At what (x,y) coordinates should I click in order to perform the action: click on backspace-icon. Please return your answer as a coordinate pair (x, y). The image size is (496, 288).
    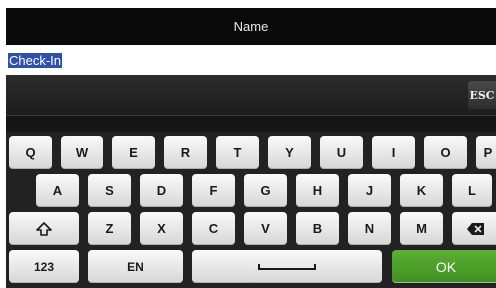
    Looking at the image, I should click on (475, 228).